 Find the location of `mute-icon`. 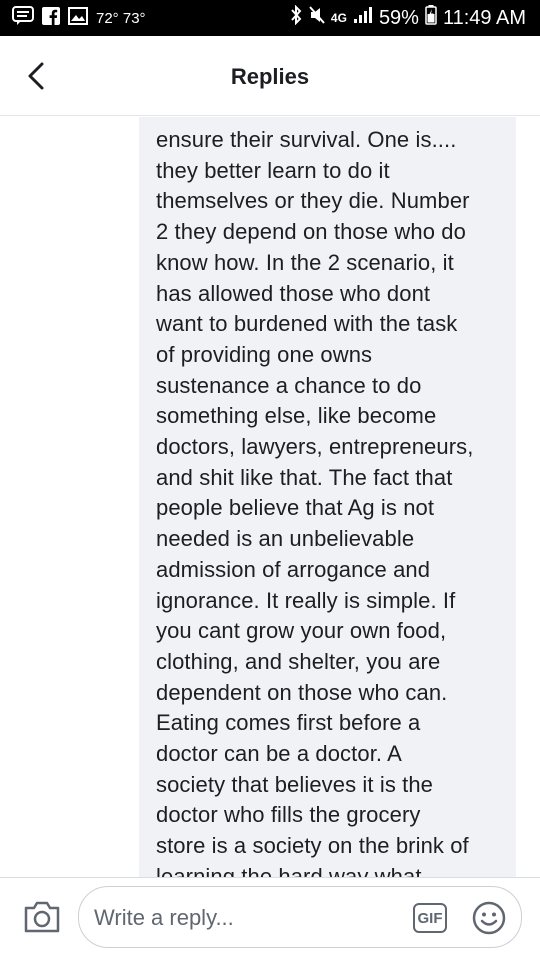

mute-icon is located at coordinates (317, 18).